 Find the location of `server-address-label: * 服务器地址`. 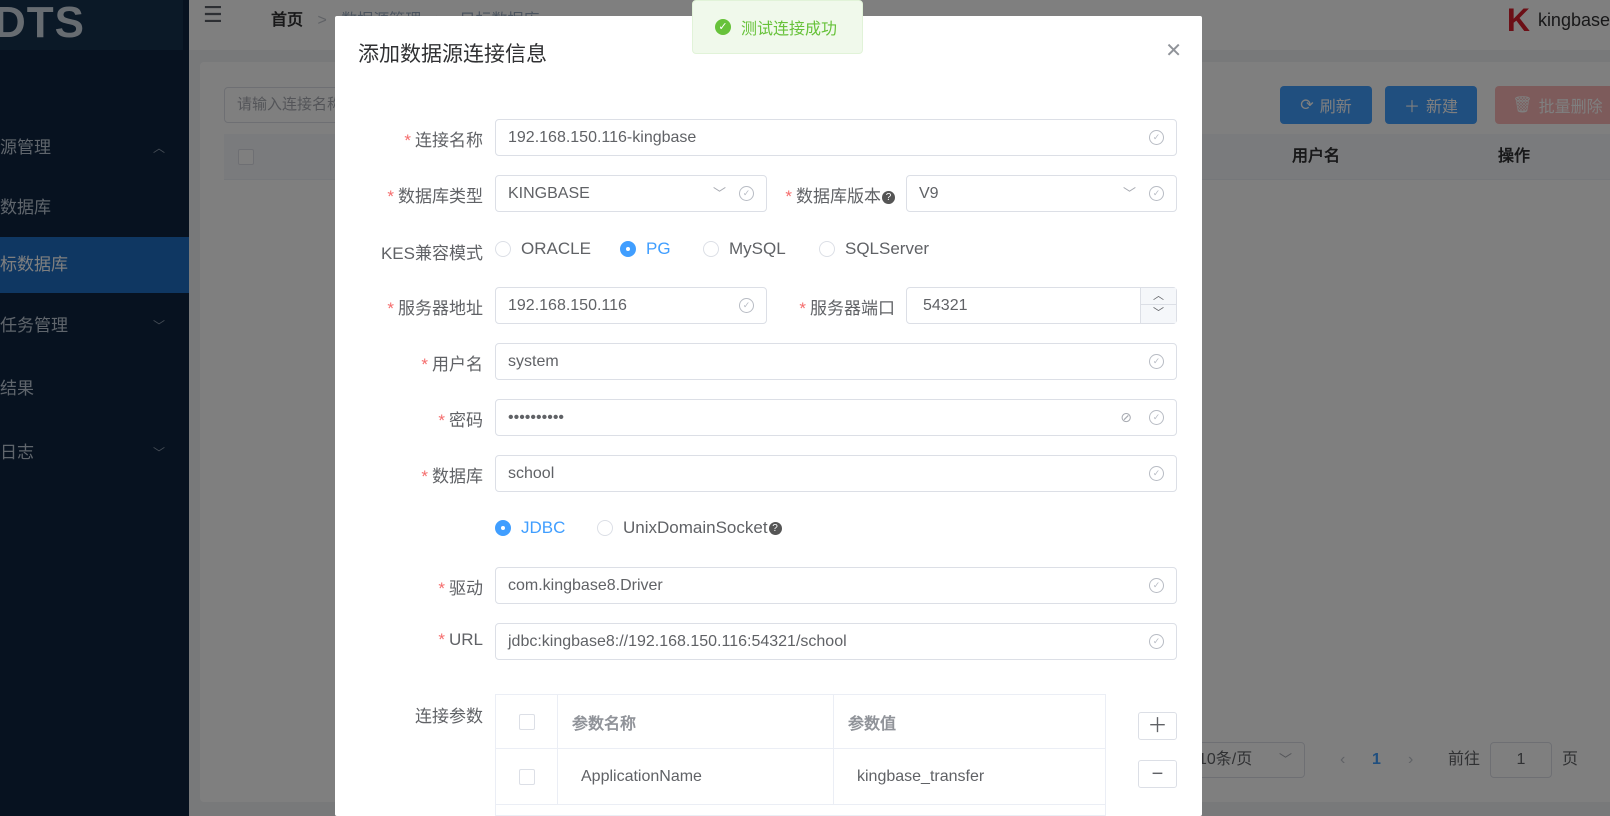

server-address-label: * 服务器地址 is located at coordinates (435, 308).